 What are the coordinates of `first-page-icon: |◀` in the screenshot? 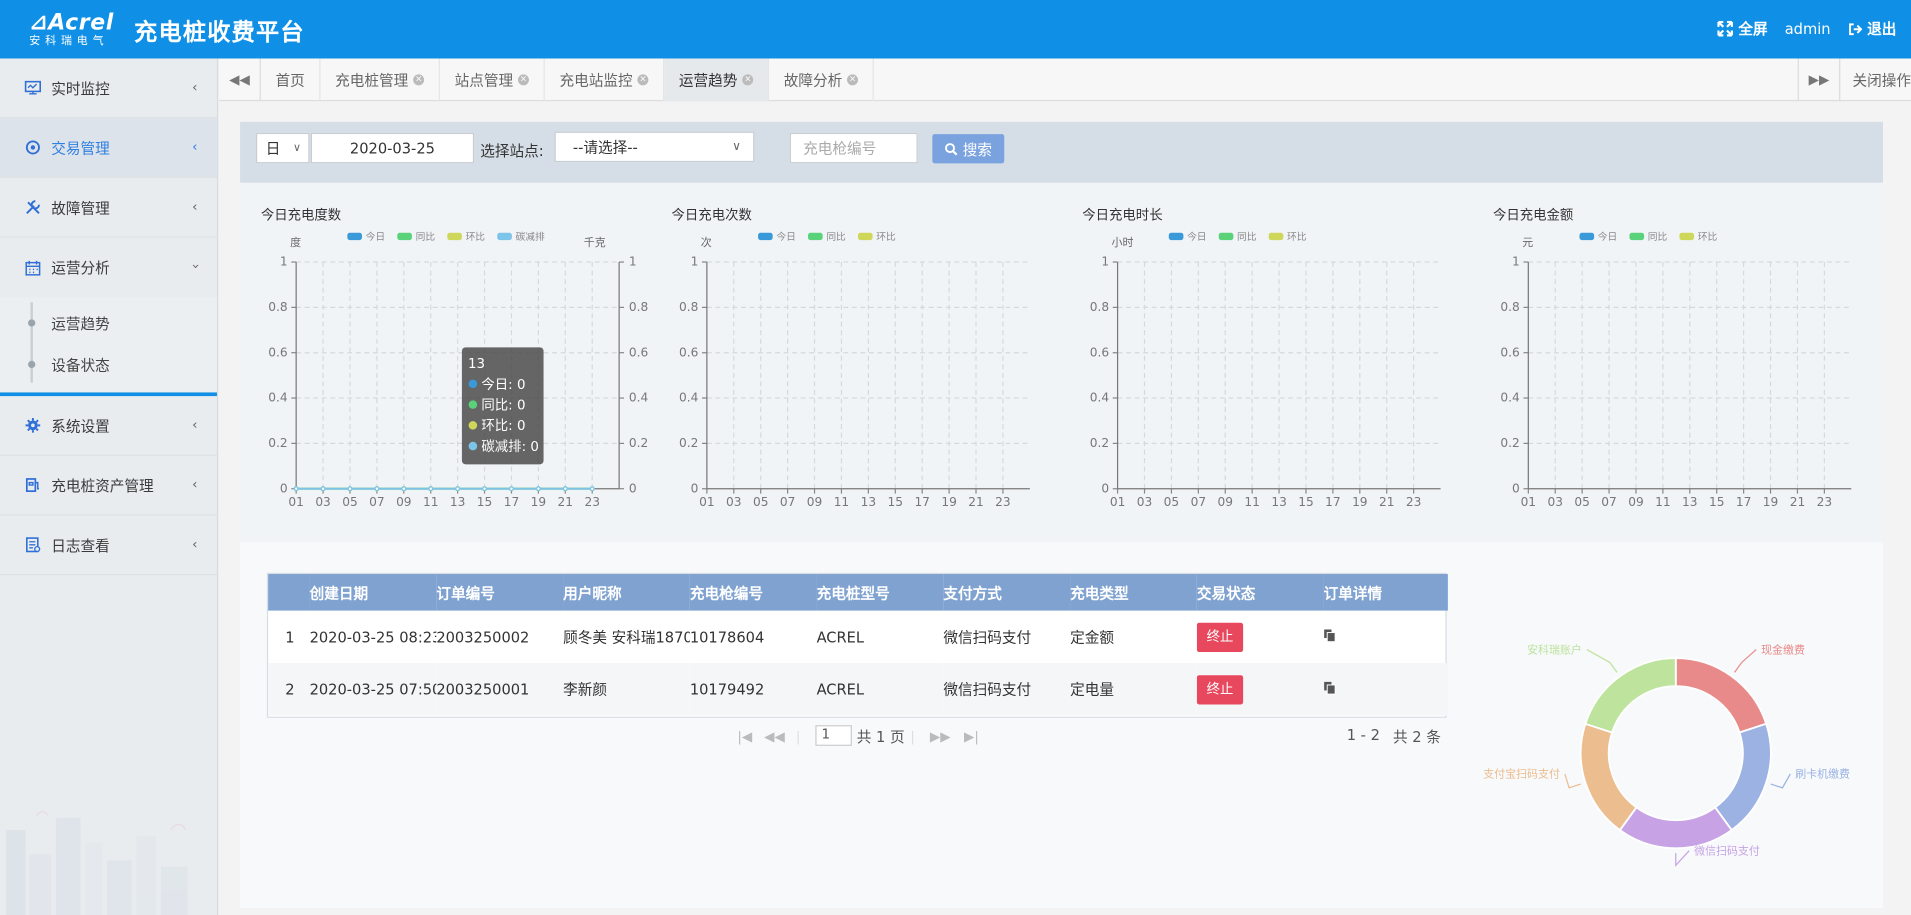 It's located at (744, 737).